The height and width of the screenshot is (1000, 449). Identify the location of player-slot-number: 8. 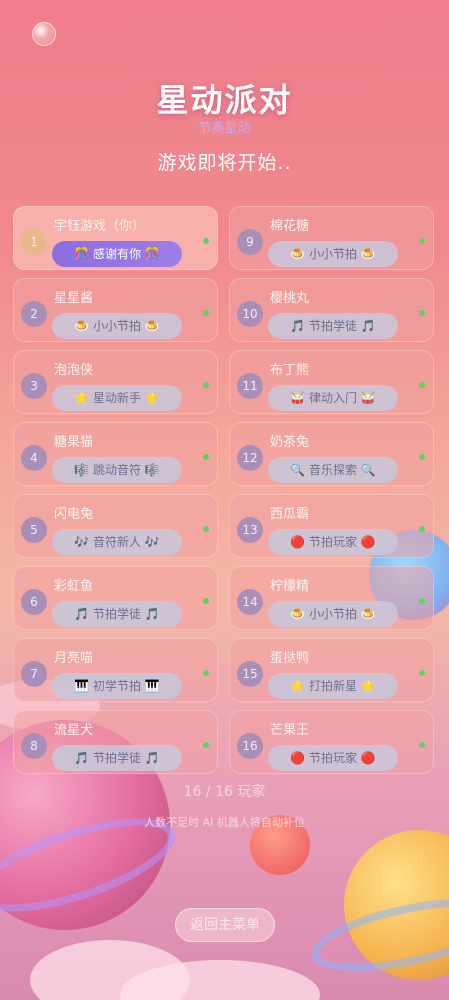
(34, 746).